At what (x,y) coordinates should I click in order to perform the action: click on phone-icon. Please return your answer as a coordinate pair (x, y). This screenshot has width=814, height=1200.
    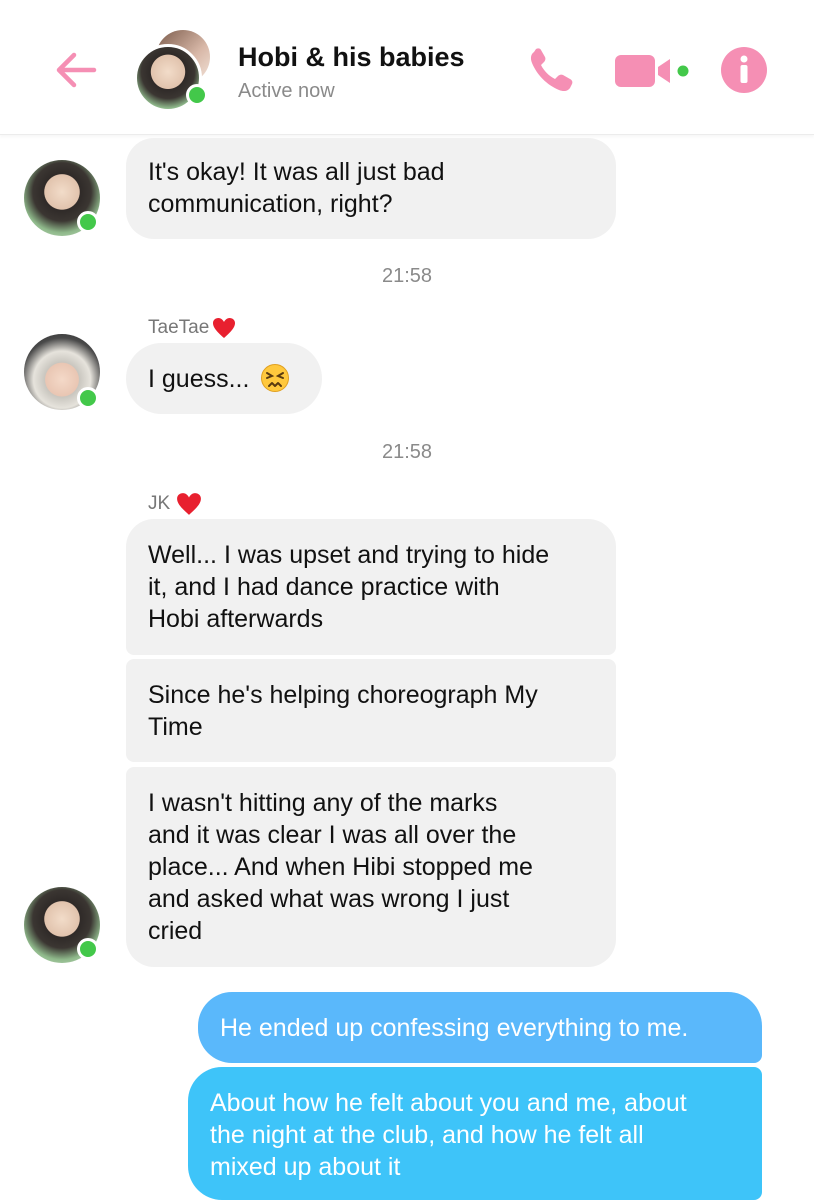
    Looking at the image, I should click on (552, 70).